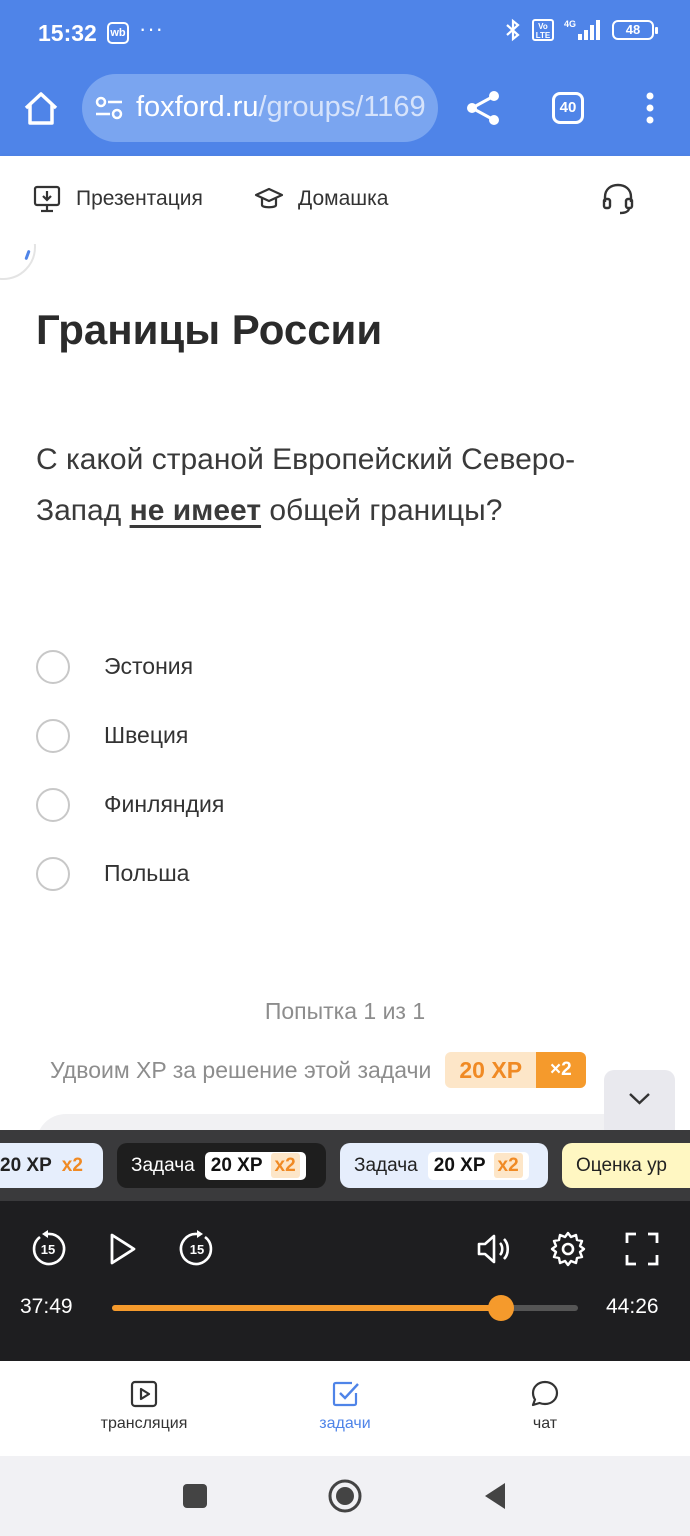 The height and width of the screenshot is (1536, 690). Describe the element at coordinates (639, 1099) in the screenshot. I see `chevron-down-icon` at that location.